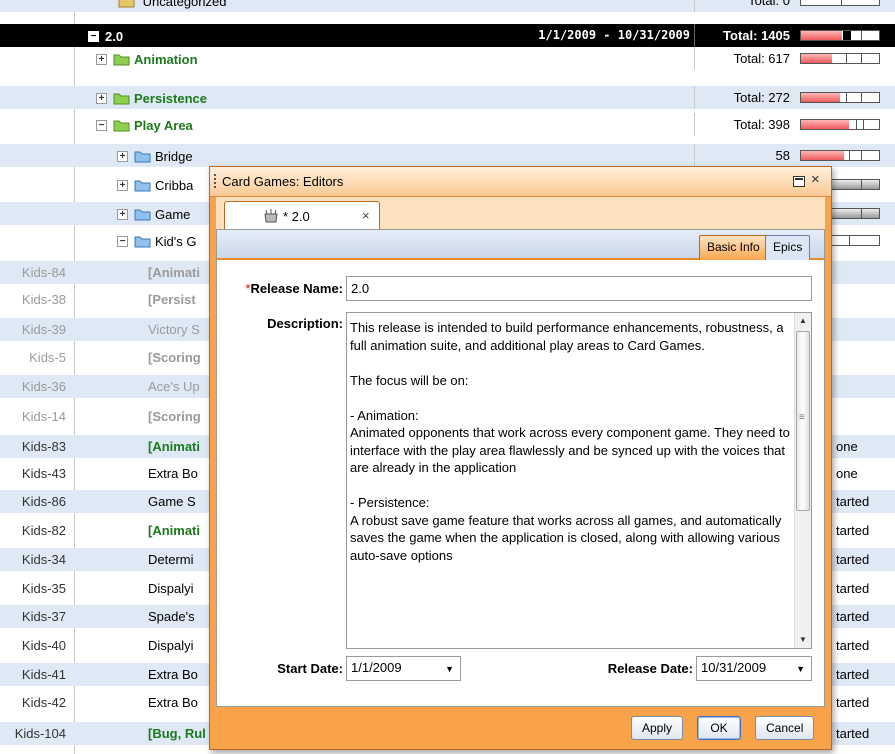 This screenshot has height=754, width=895. Describe the element at coordinates (719, 728) in the screenshot. I see `ok-button: OK` at that location.